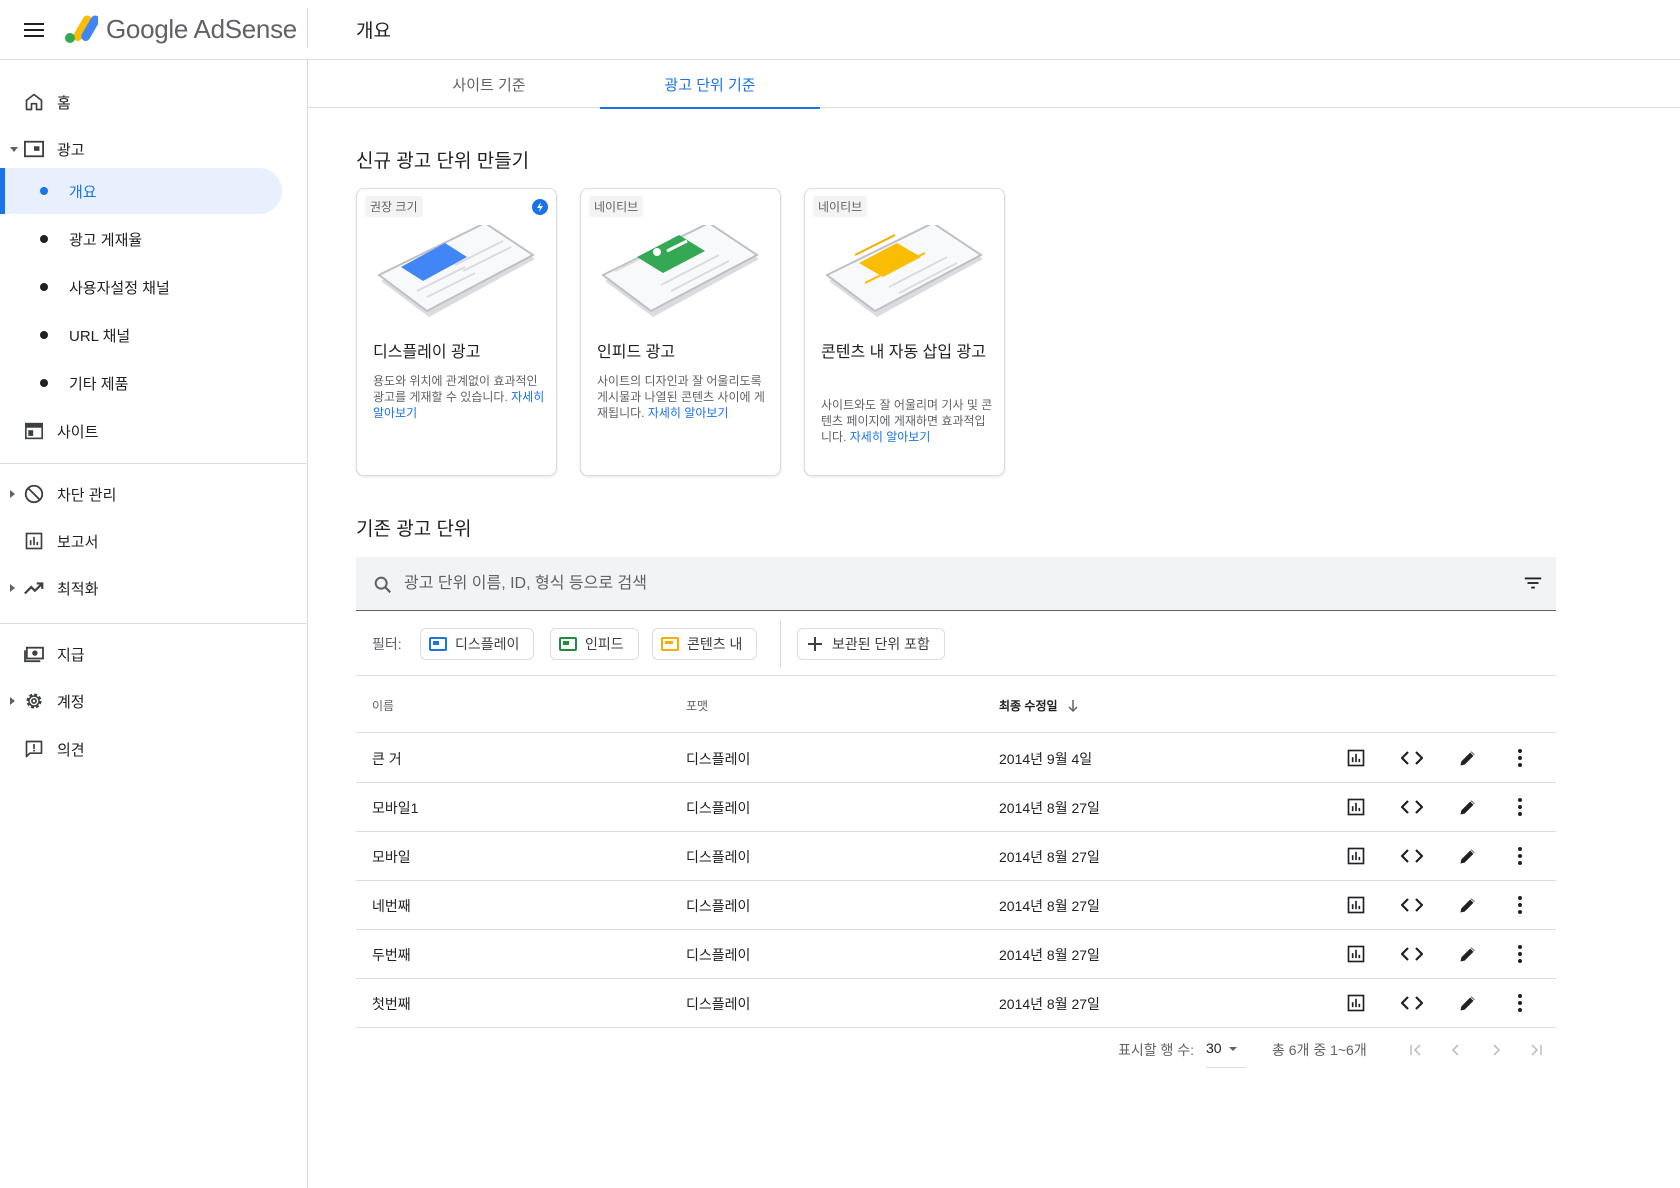 The height and width of the screenshot is (1188, 1680). What do you see at coordinates (710, 84) in the screenshot?
I see `tab-by-ad-unit: 광고 단위 기준` at bounding box center [710, 84].